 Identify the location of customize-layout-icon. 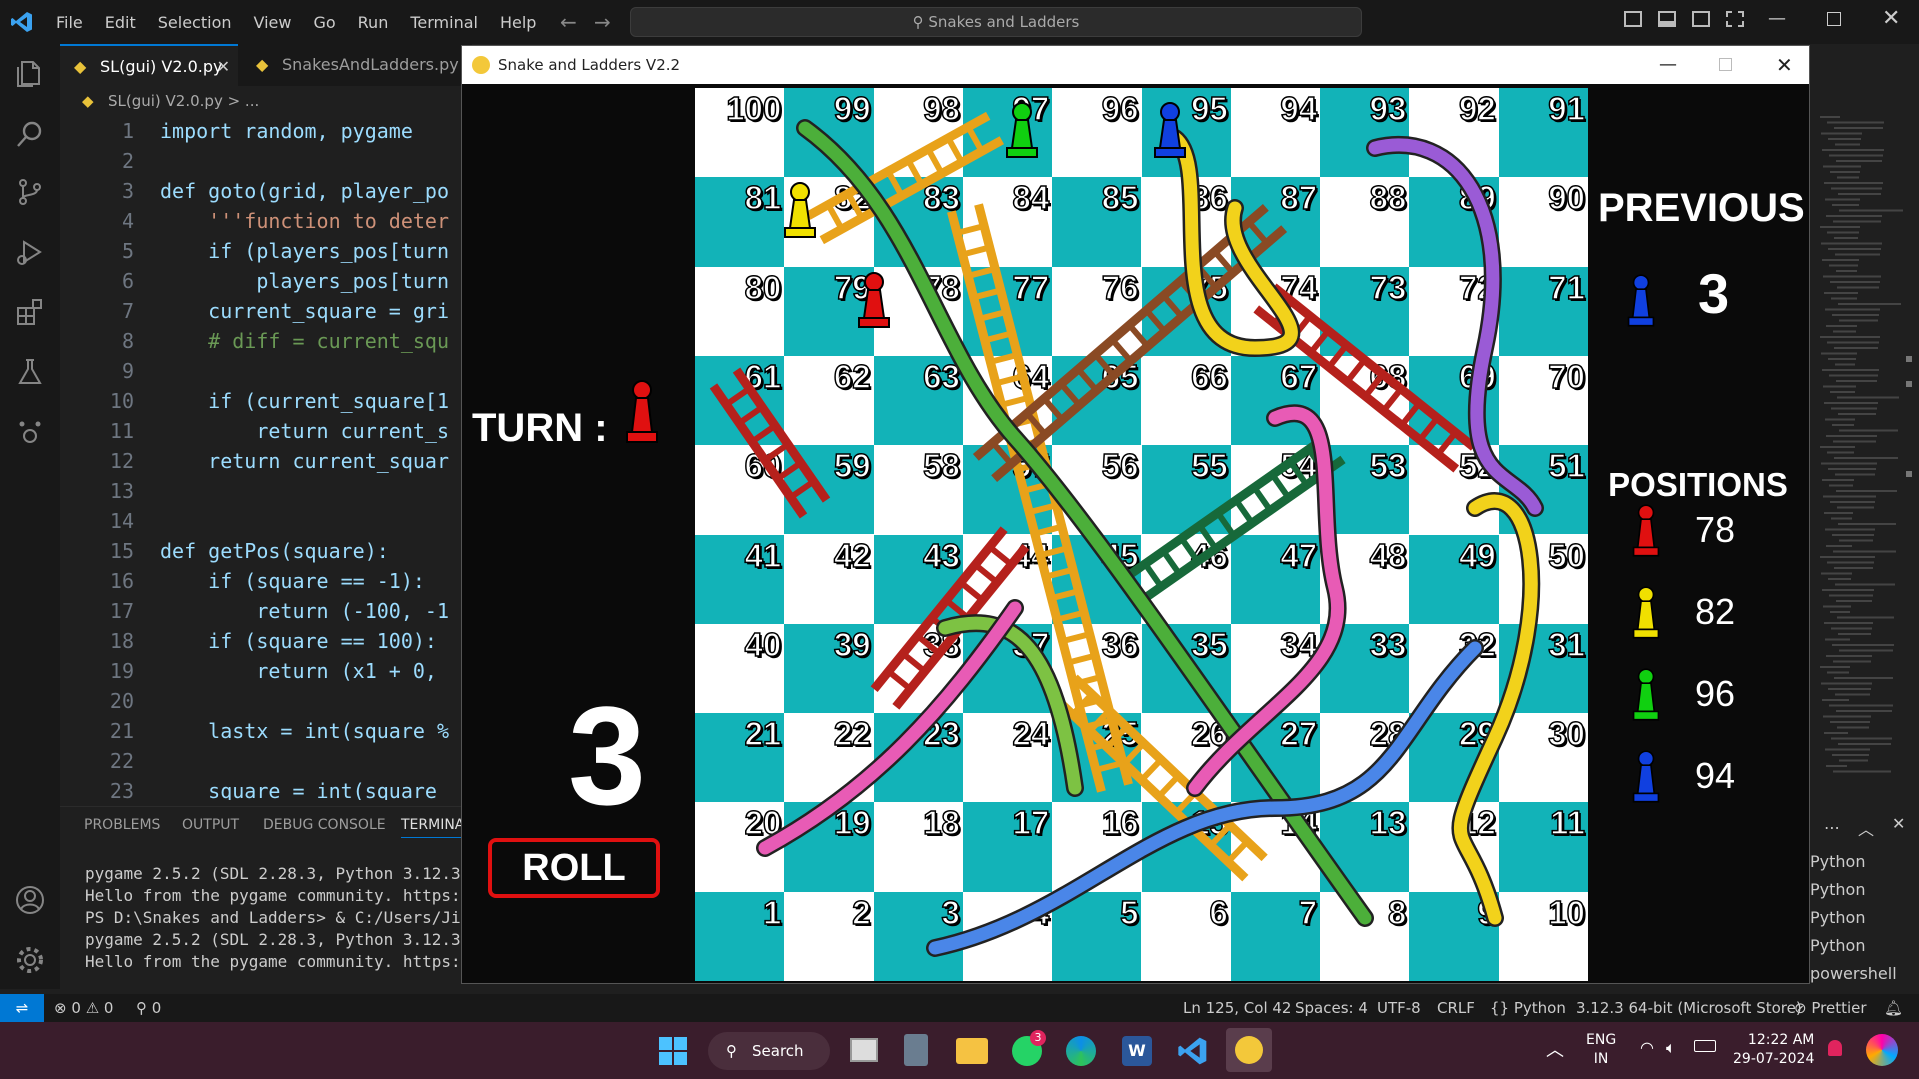
(1735, 19).